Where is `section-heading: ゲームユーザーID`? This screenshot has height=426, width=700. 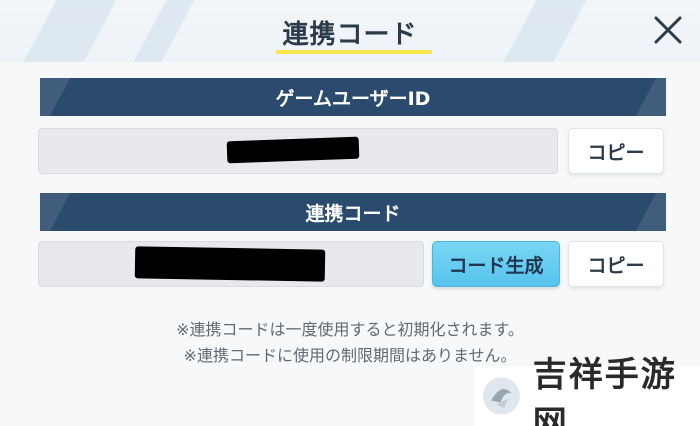 section-heading: ゲームユーザーID is located at coordinates (353, 98).